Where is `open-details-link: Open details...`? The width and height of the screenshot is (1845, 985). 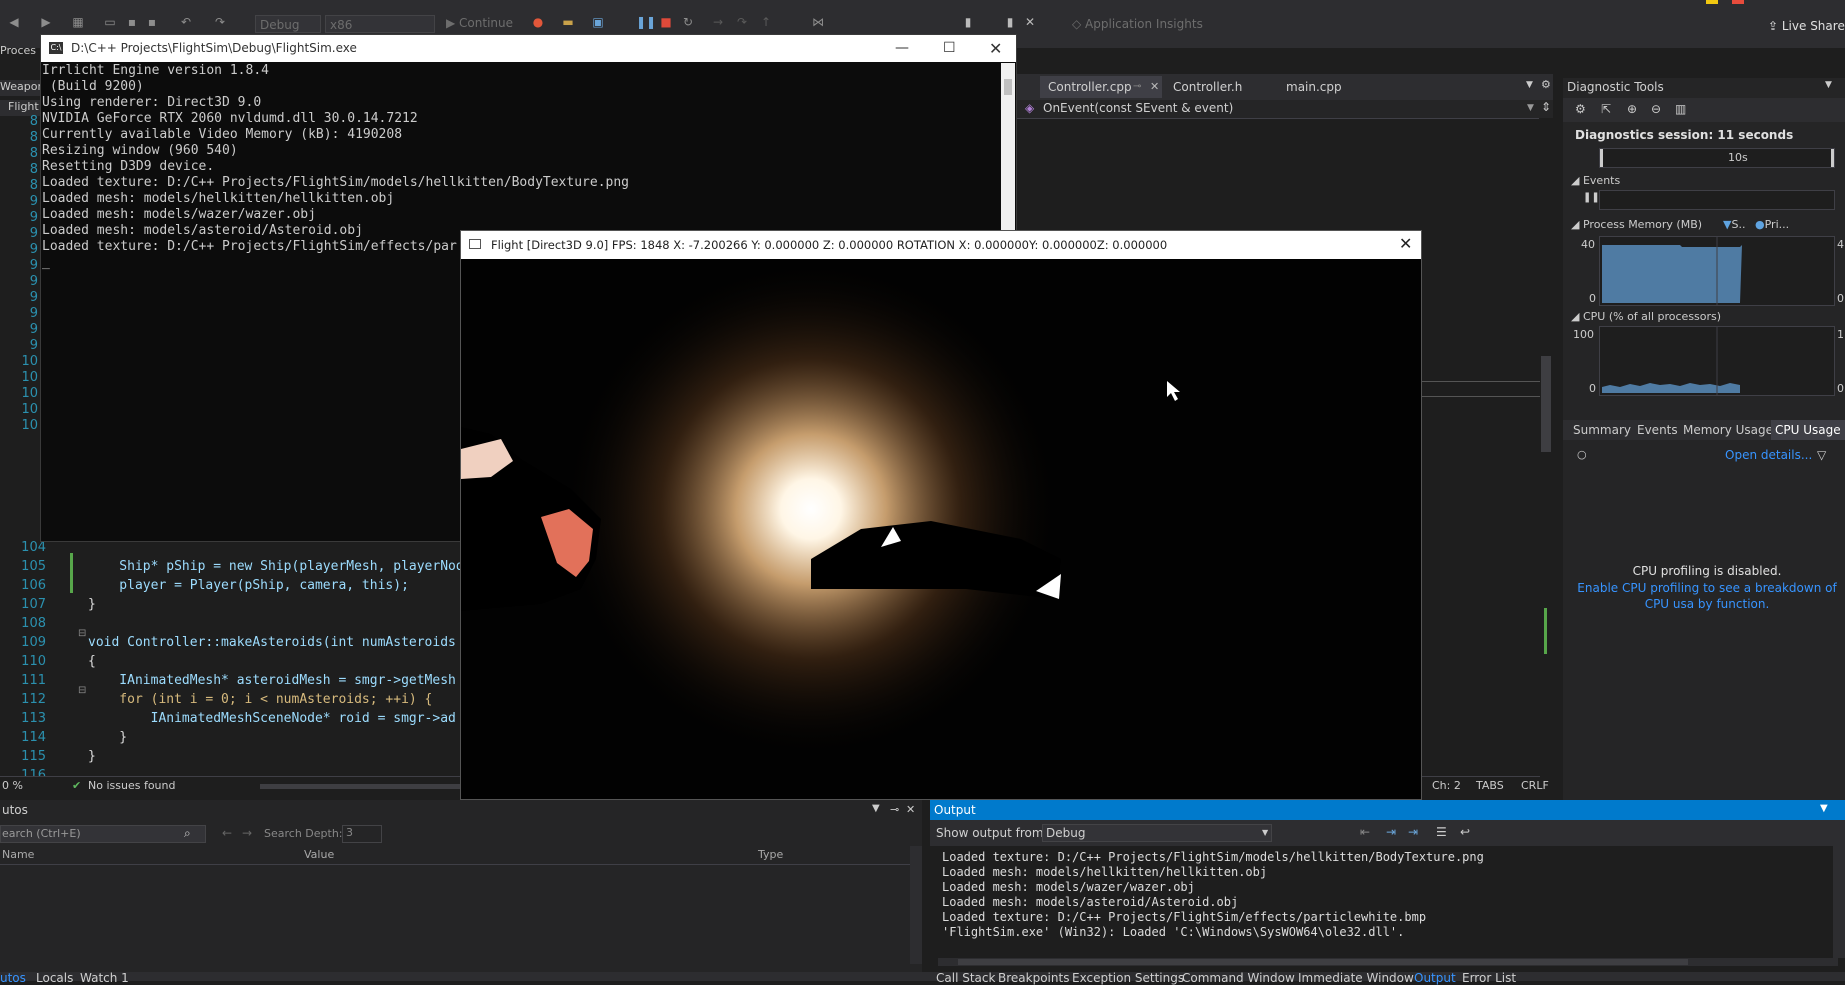
open-details-link: Open details... is located at coordinates (1768, 455).